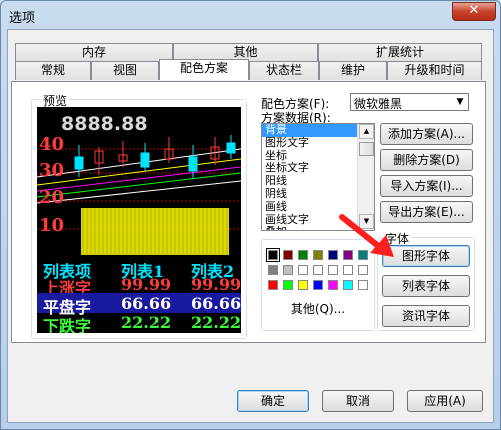 The height and width of the screenshot is (430, 501). Describe the element at coordinates (366, 235) in the screenshot. I see `annotation-arrow-icon` at that location.